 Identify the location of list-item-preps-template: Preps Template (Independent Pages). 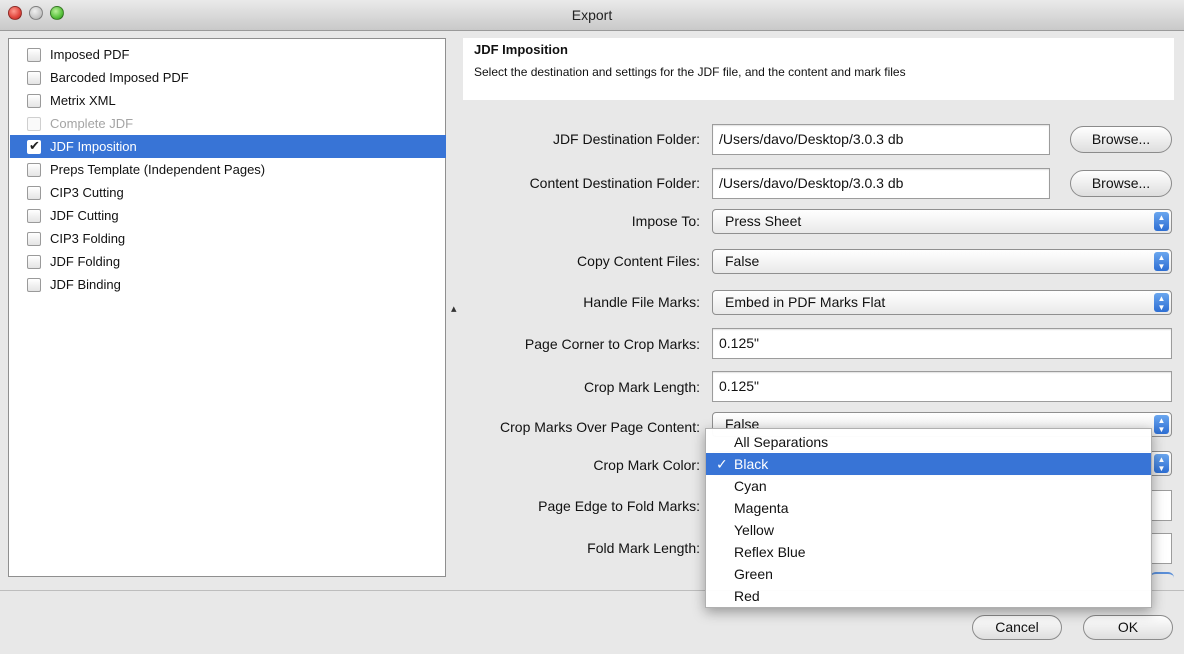
(228, 169).